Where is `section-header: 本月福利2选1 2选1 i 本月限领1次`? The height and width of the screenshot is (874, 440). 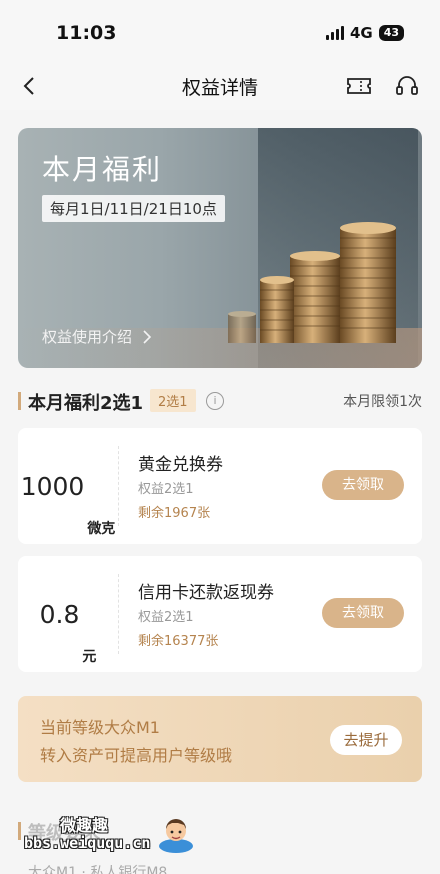
section-header: 本月福利2选1 2选1 i 本月限领1次 is located at coordinates (220, 401).